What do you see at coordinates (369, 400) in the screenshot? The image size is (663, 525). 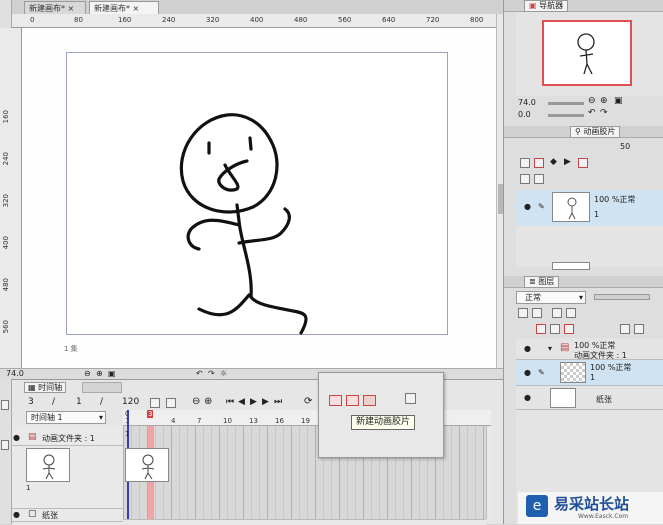 I see `new-cel-copy-icon` at bounding box center [369, 400].